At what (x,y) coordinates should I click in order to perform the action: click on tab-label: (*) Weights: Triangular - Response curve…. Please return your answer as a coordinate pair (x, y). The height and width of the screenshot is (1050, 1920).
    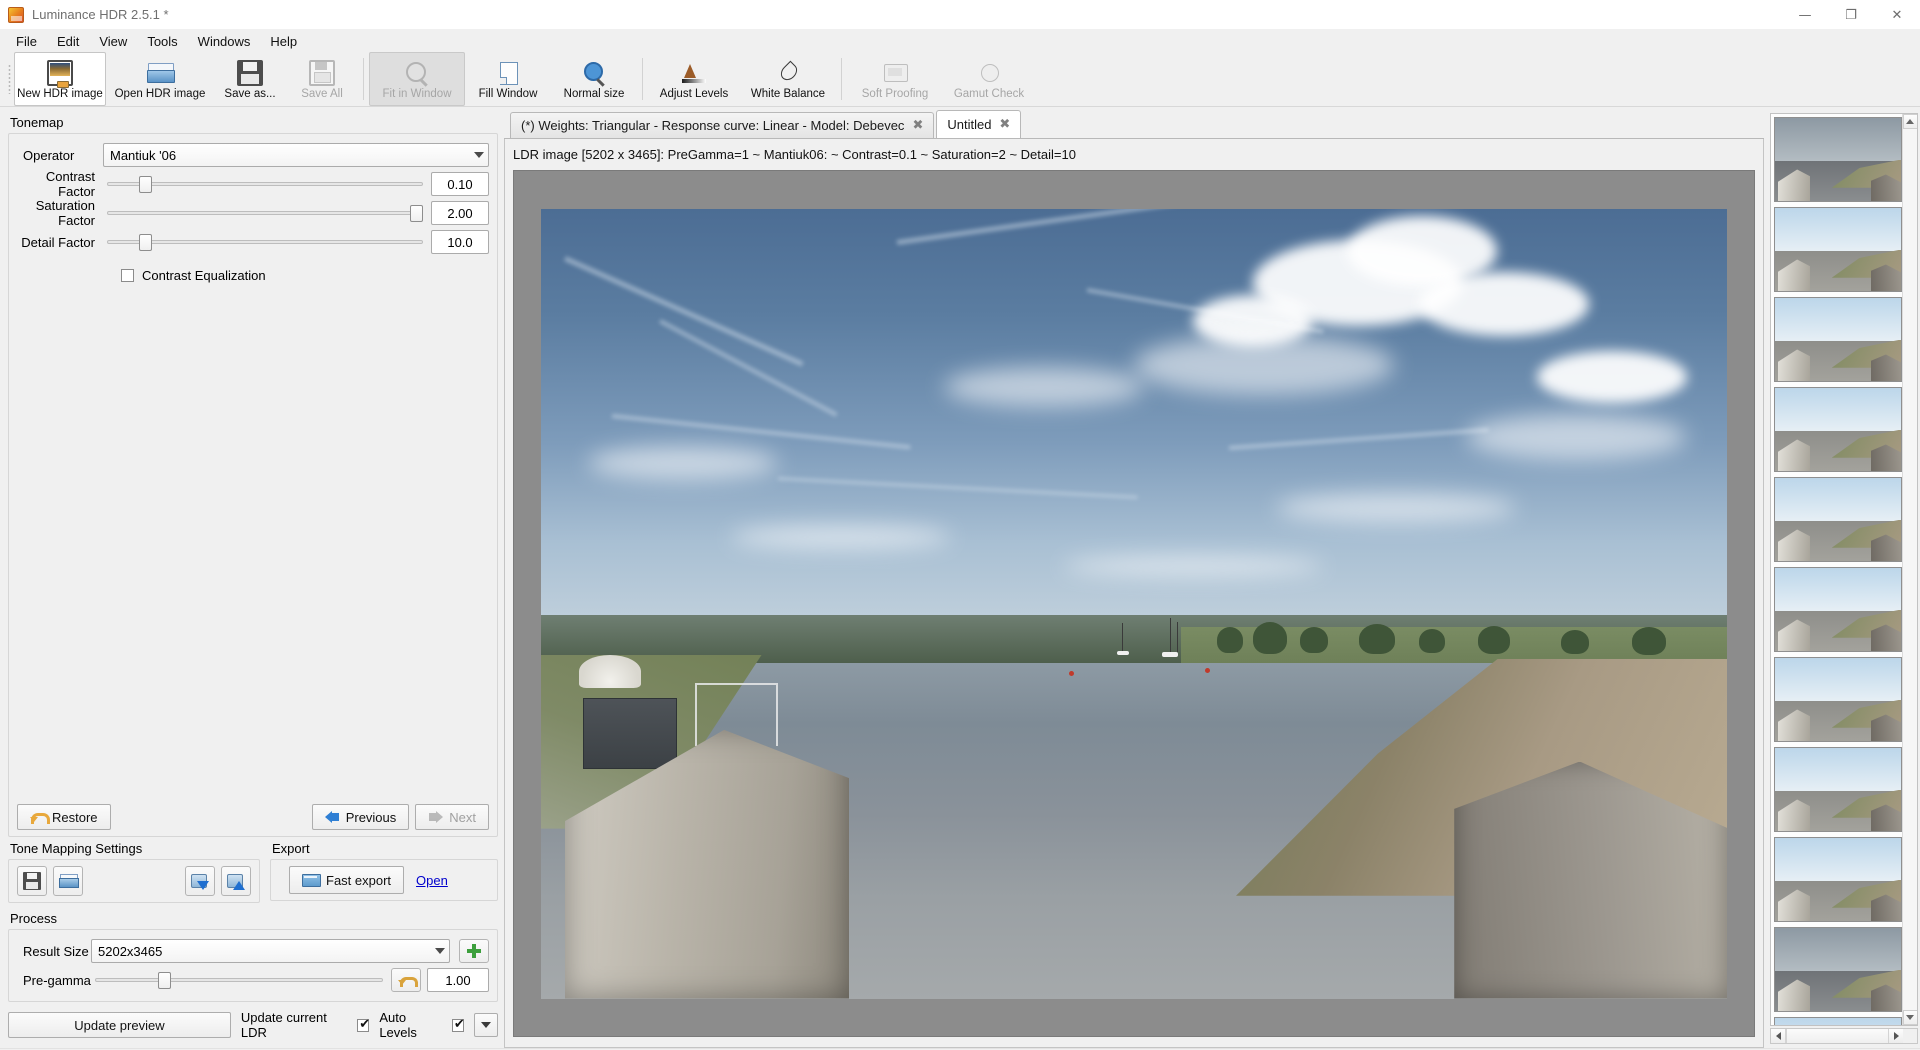
    Looking at the image, I should click on (713, 125).